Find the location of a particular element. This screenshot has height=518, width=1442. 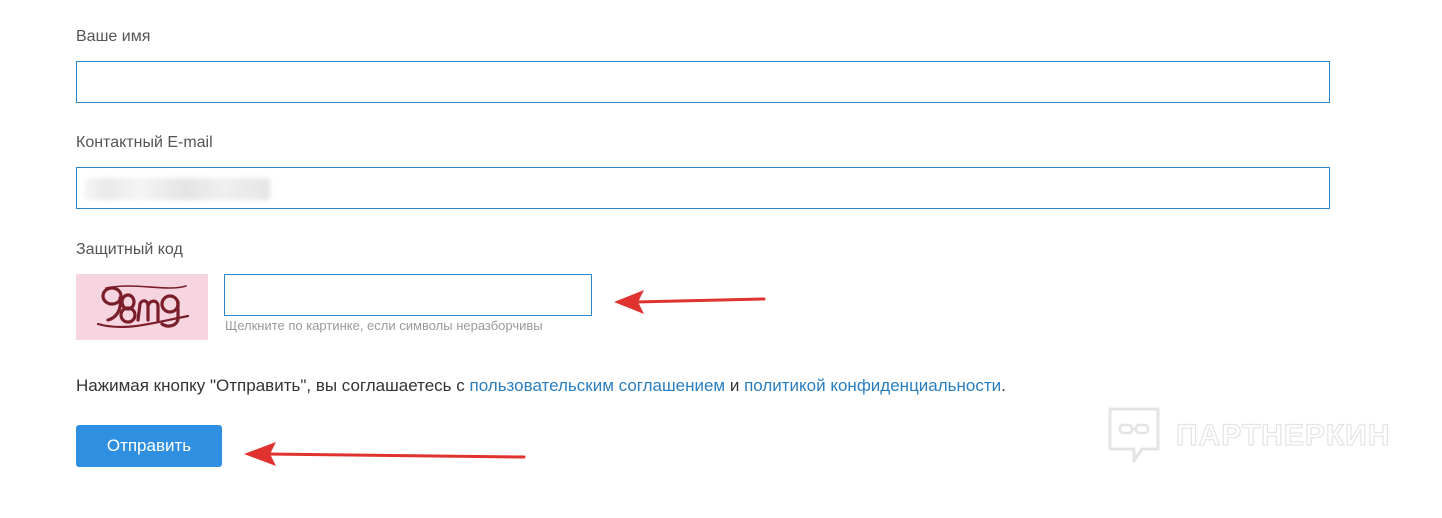

email-blurred-value is located at coordinates (177, 189).